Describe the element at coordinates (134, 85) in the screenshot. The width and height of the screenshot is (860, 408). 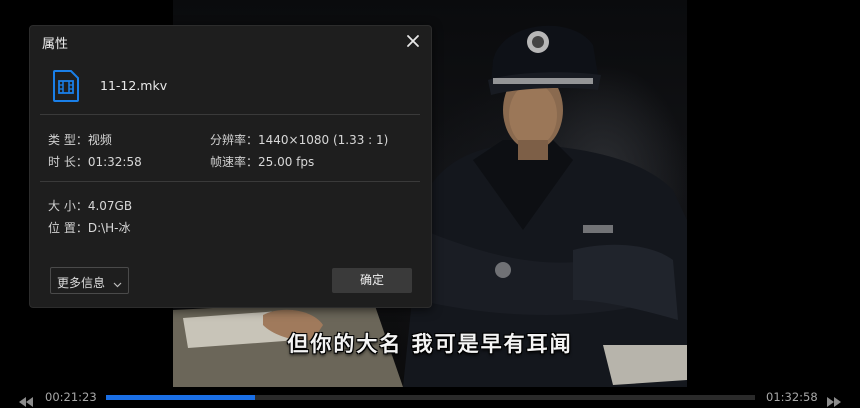
I see `file-name: 11-12.mkv` at that location.